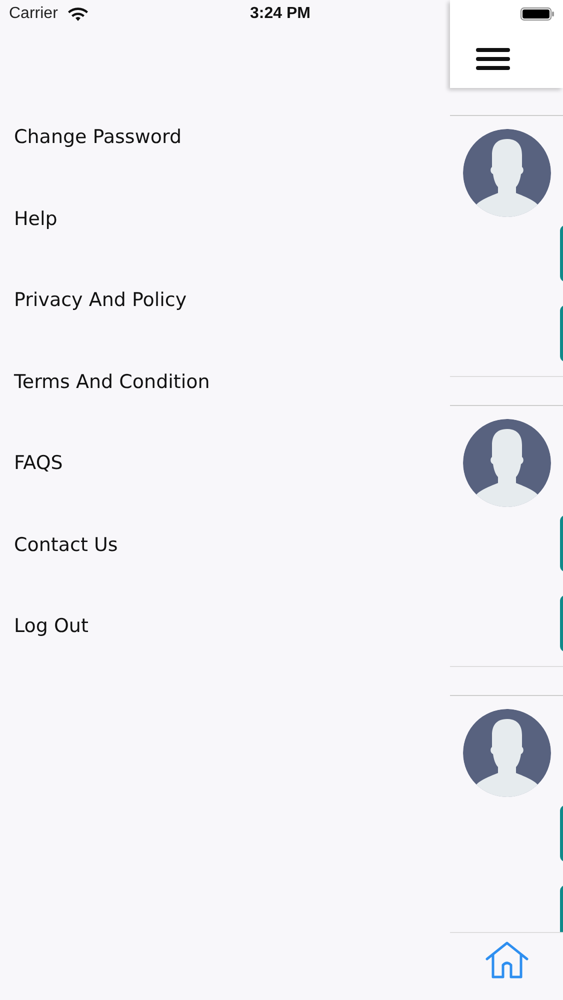 The image size is (563, 1000). Describe the element at coordinates (93, 301) in the screenshot. I see `menu-item: Privacy And Policy` at that location.